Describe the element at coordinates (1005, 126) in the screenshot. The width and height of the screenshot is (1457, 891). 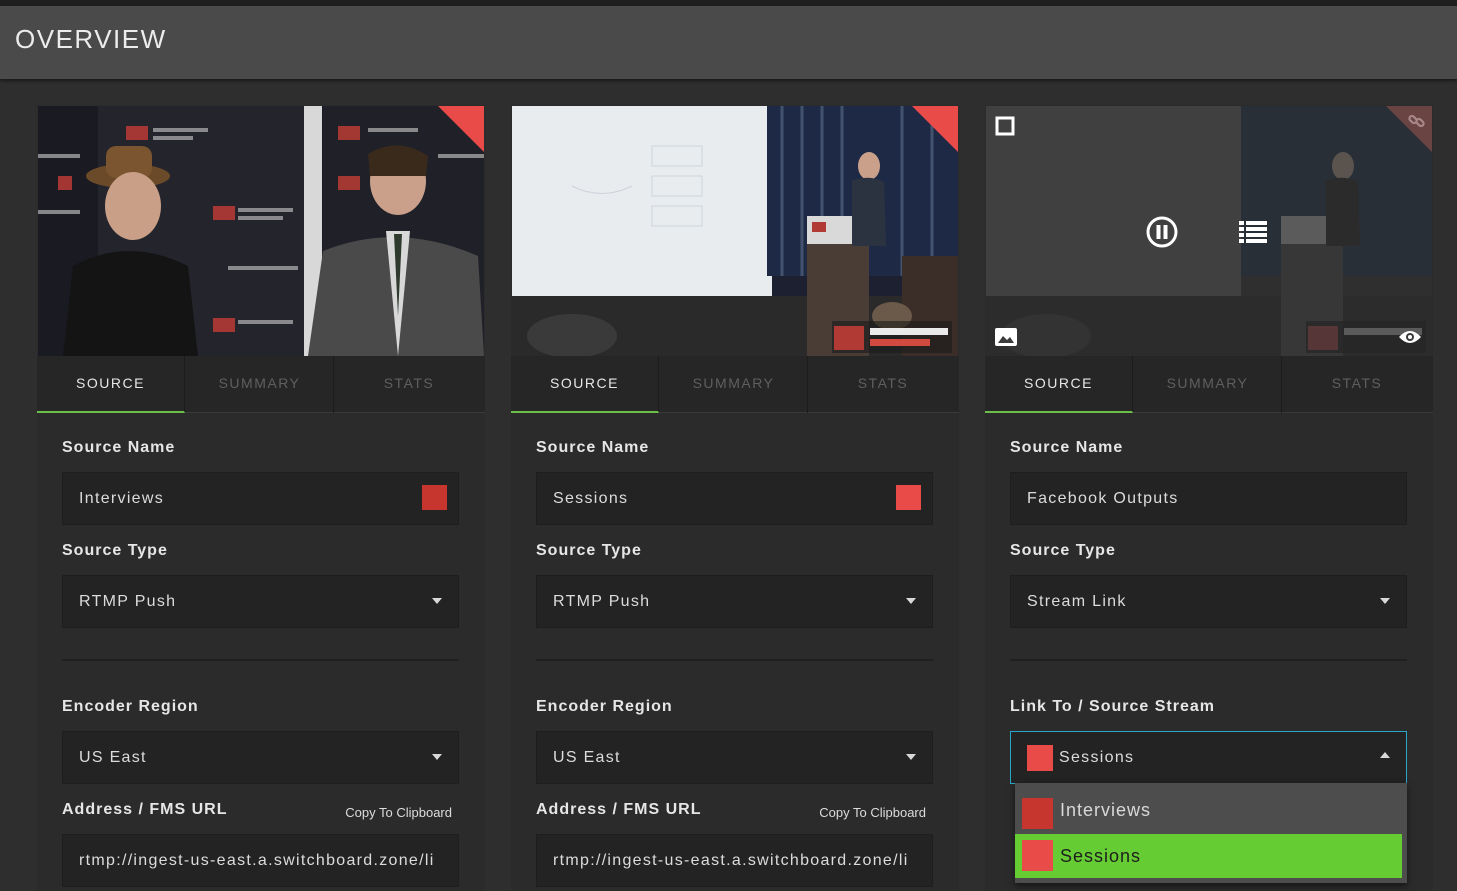
I see `checkbox-icon` at that location.